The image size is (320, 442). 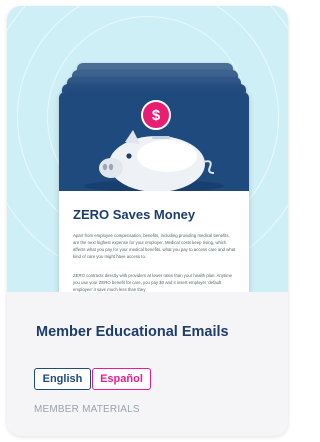 What do you see at coordinates (62, 379) in the screenshot?
I see `language-button-english: English` at bounding box center [62, 379].